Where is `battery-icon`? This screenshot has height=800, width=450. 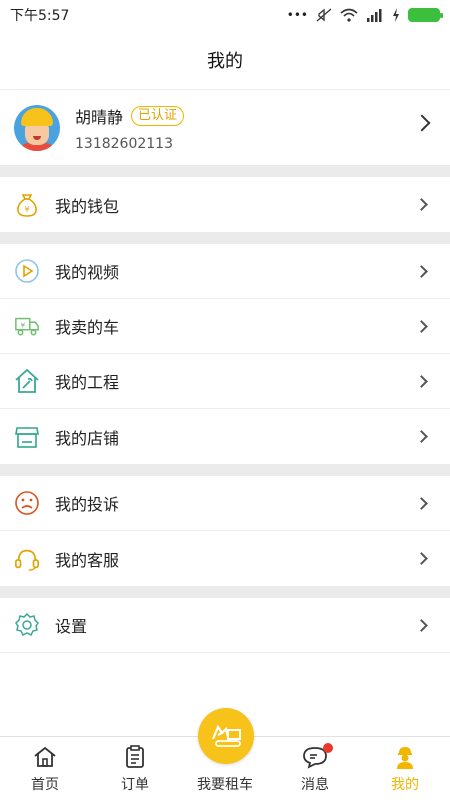
battery-icon is located at coordinates (425, 15).